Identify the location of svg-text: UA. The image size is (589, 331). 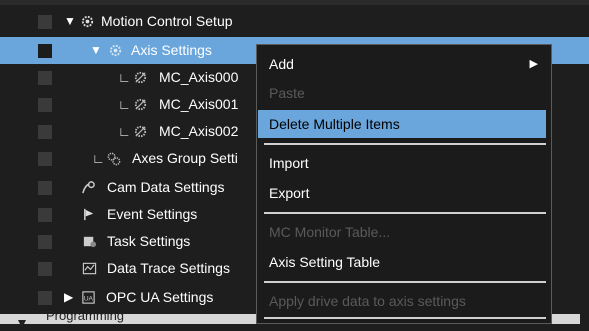
(89, 298).